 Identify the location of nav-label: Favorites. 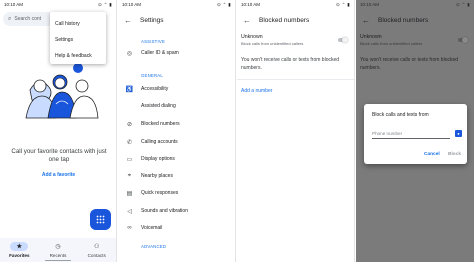
(19, 255).